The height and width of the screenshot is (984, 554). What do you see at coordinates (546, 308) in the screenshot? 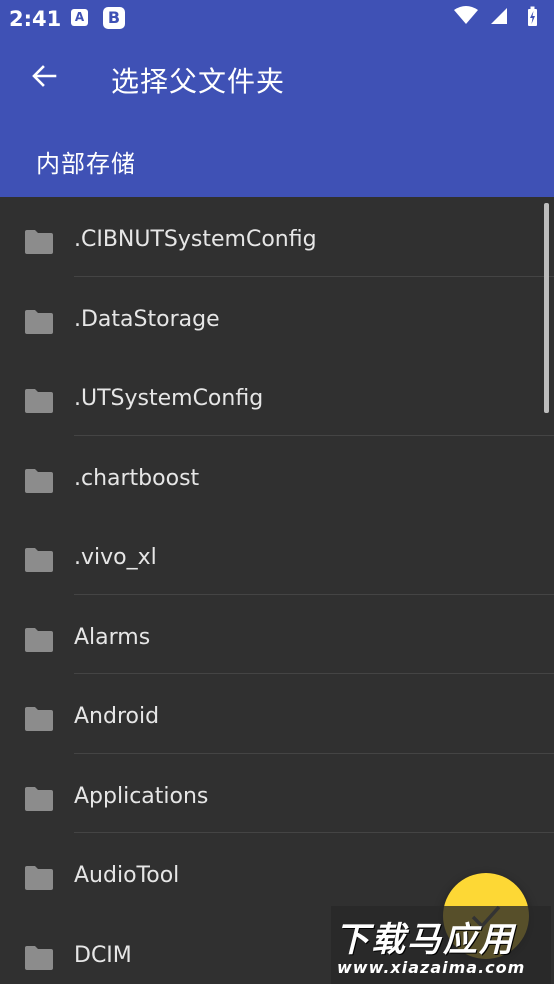
I see `scrollbar` at bounding box center [546, 308].